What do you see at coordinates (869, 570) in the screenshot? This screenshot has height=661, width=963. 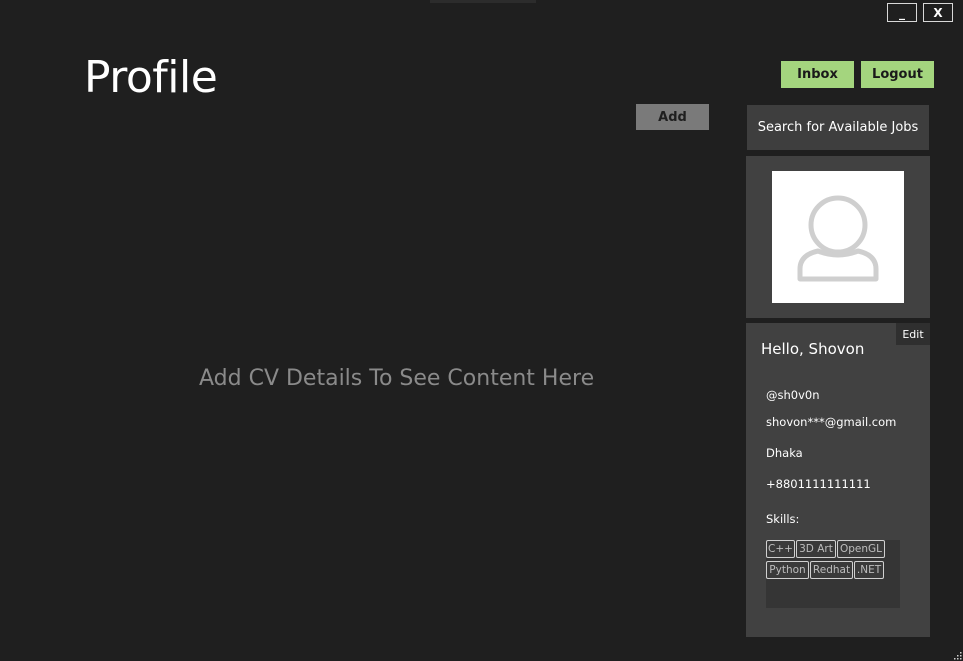 I see `skill-tag: .NET` at bounding box center [869, 570].